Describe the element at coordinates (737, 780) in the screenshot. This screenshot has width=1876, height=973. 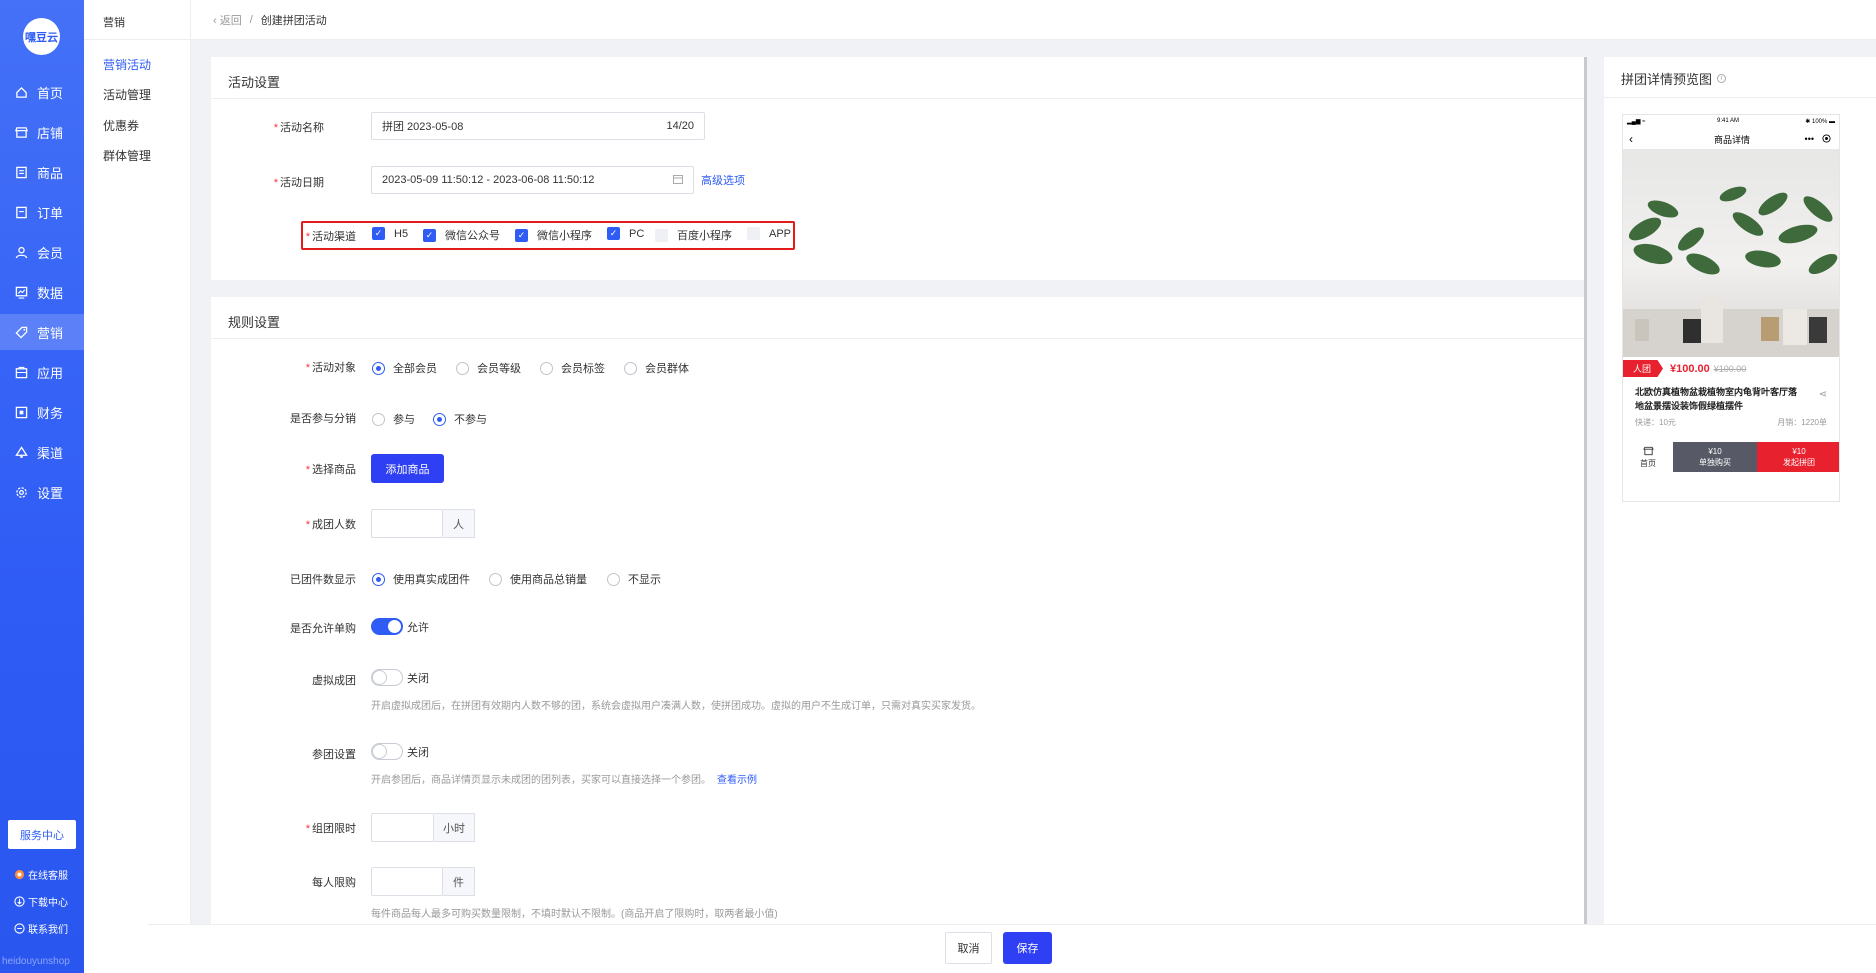
I see `view-example-link: 查看示例` at that location.